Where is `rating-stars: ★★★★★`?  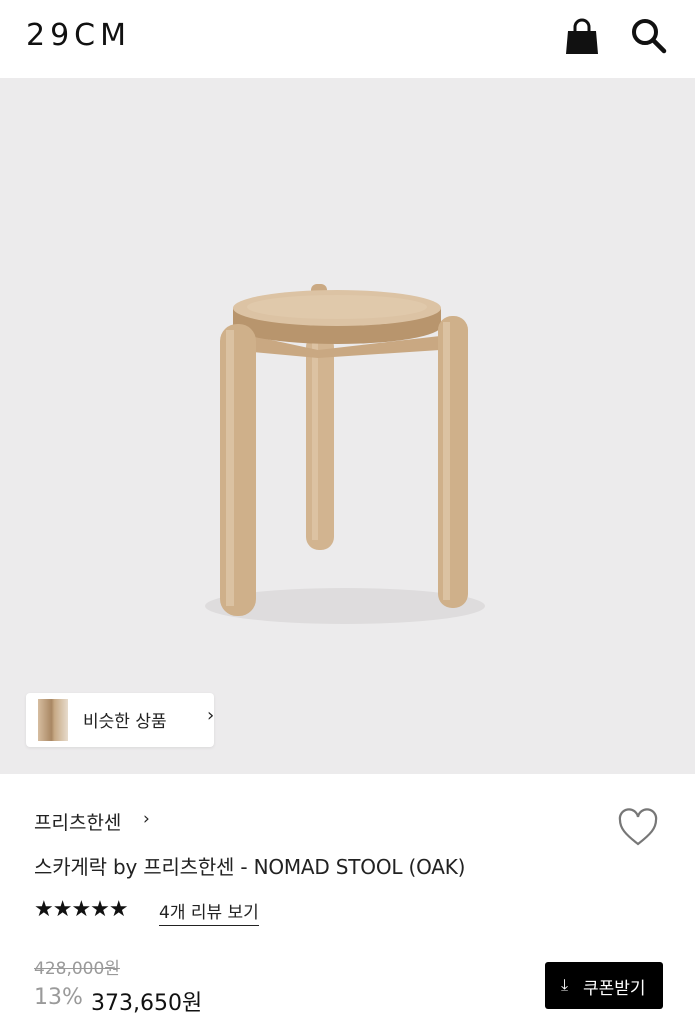 rating-stars: ★★★★★ is located at coordinates (81, 909).